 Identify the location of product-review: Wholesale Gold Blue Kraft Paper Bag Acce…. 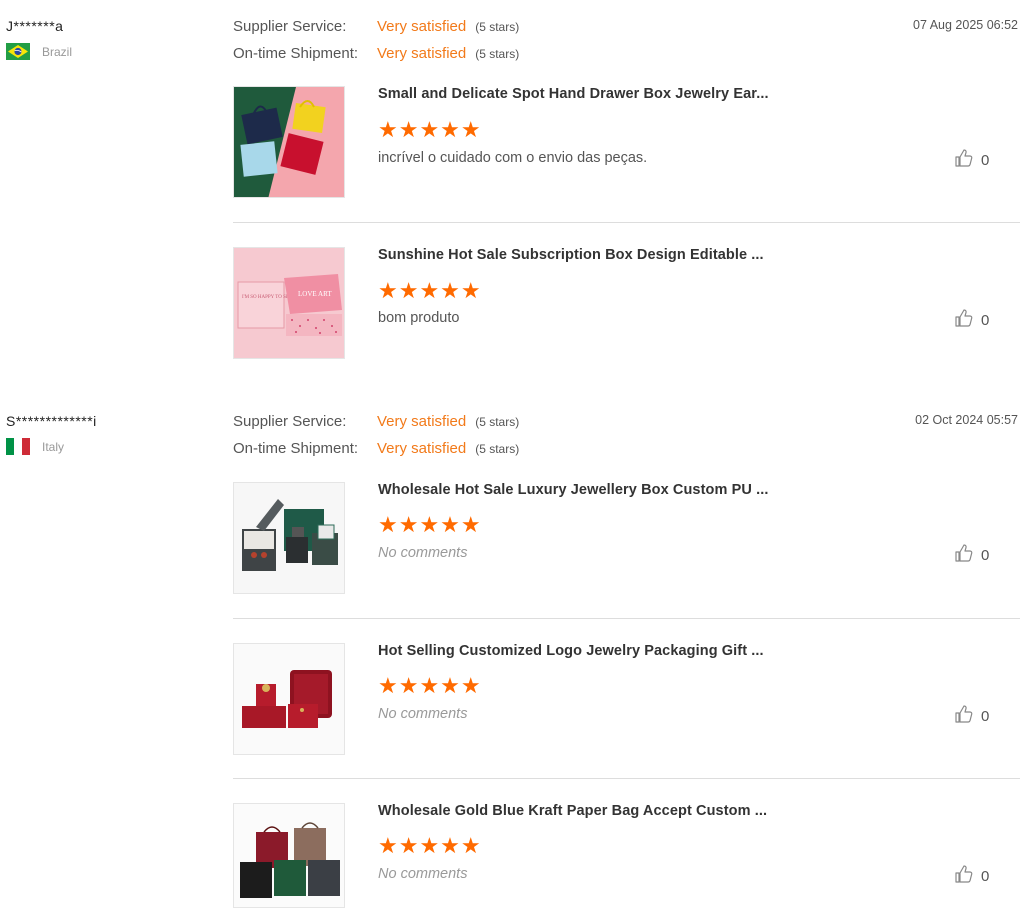
(626, 843).